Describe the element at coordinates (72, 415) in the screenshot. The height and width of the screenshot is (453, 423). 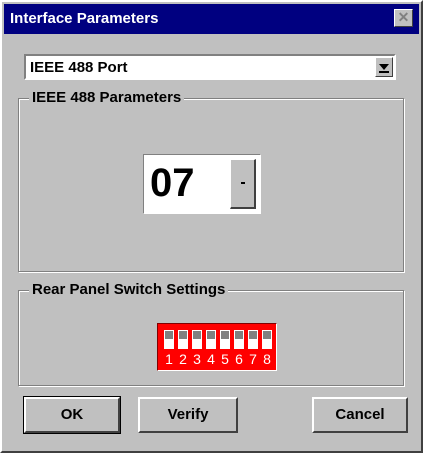
I see `ok-button: OK` at that location.